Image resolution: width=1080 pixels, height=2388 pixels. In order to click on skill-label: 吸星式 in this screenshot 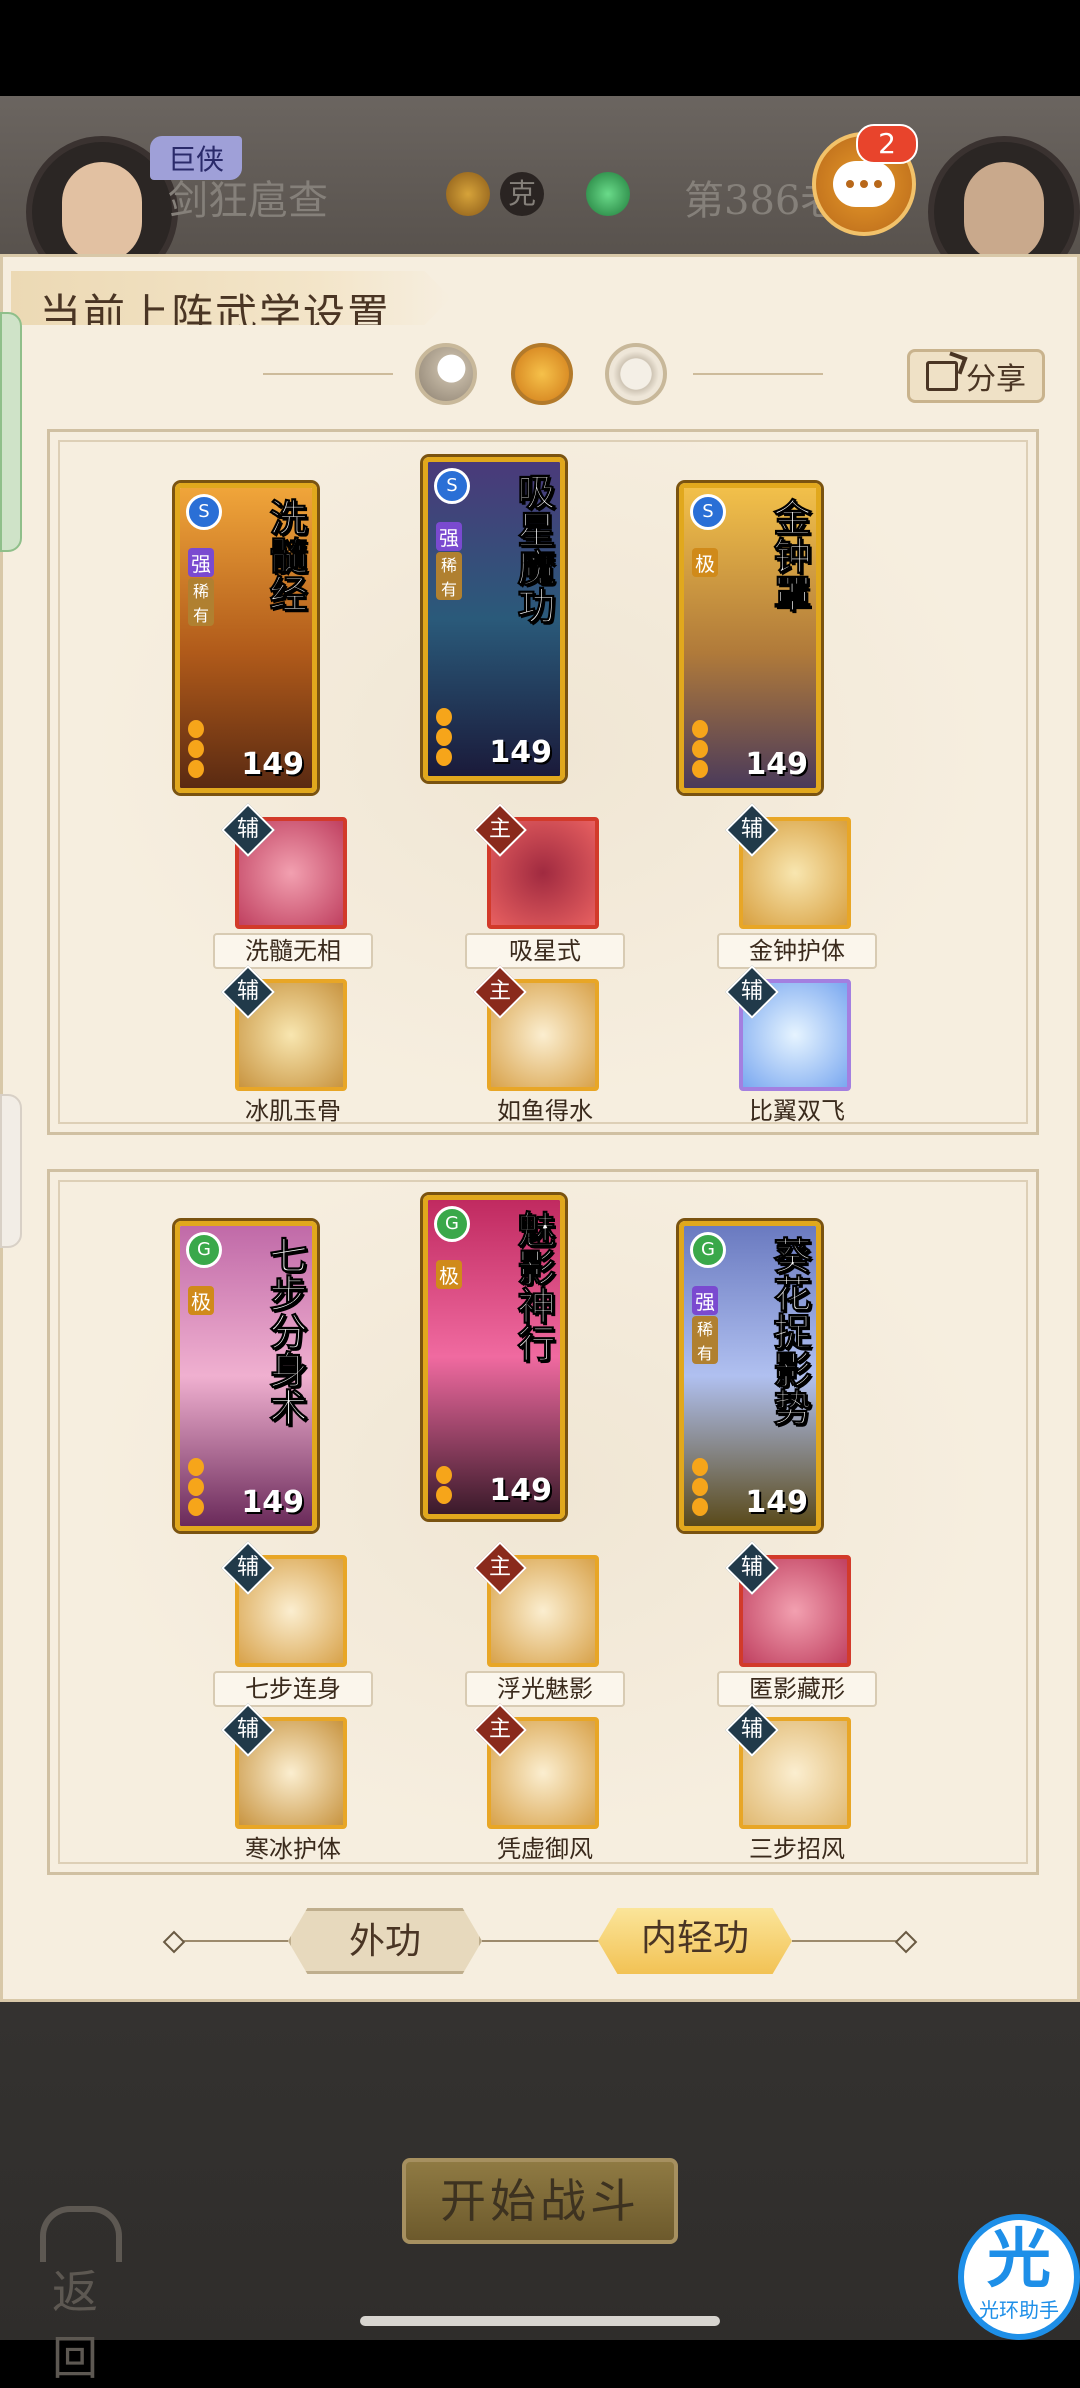, I will do `click(545, 951)`.